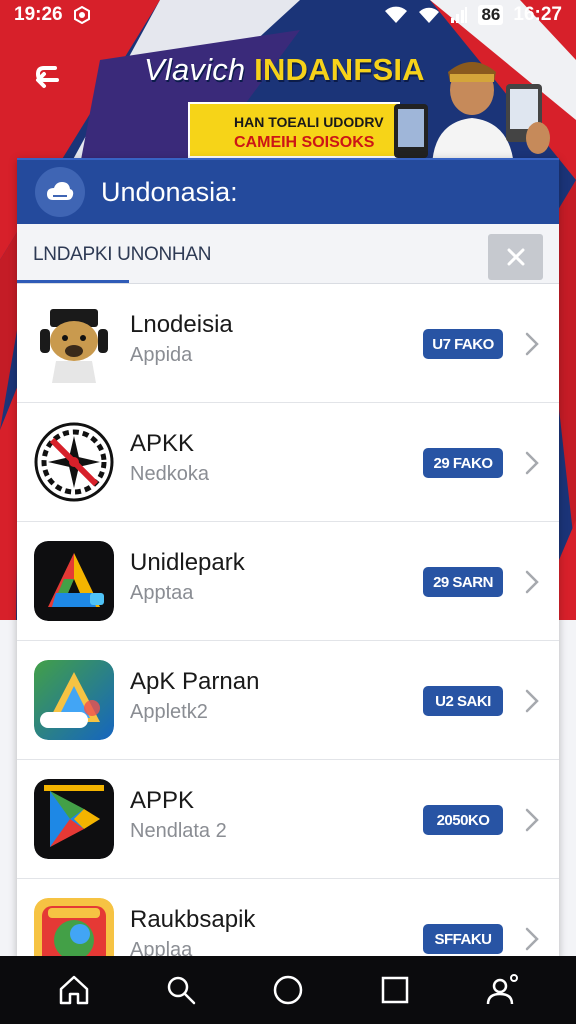 This screenshot has height=1024, width=576. I want to click on home-button, so click(74, 990).